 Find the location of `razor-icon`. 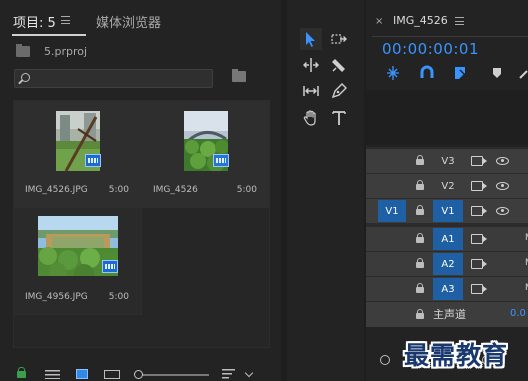

razor-icon is located at coordinates (338, 65).